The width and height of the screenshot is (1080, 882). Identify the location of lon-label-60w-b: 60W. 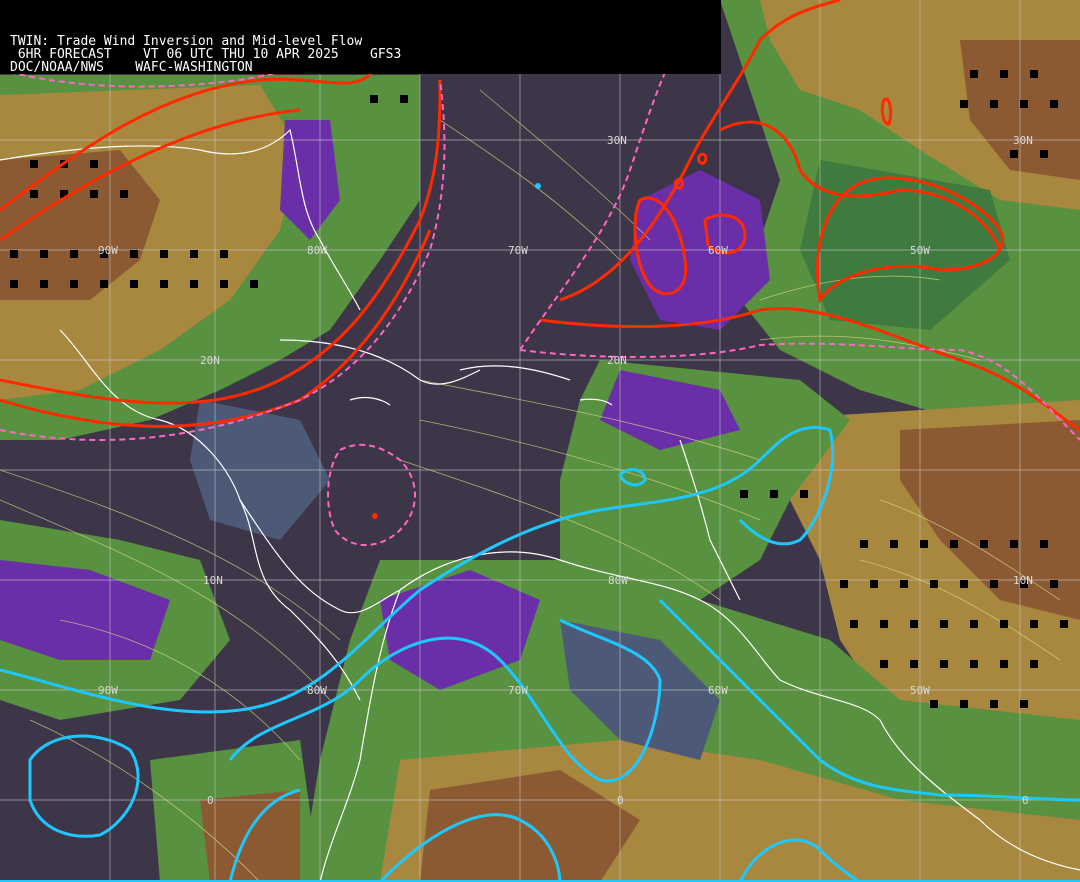
(718, 690).